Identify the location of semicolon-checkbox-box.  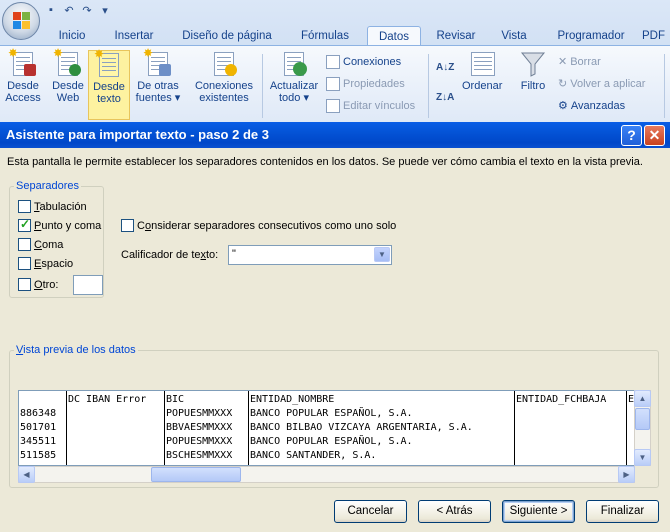
(24, 224).